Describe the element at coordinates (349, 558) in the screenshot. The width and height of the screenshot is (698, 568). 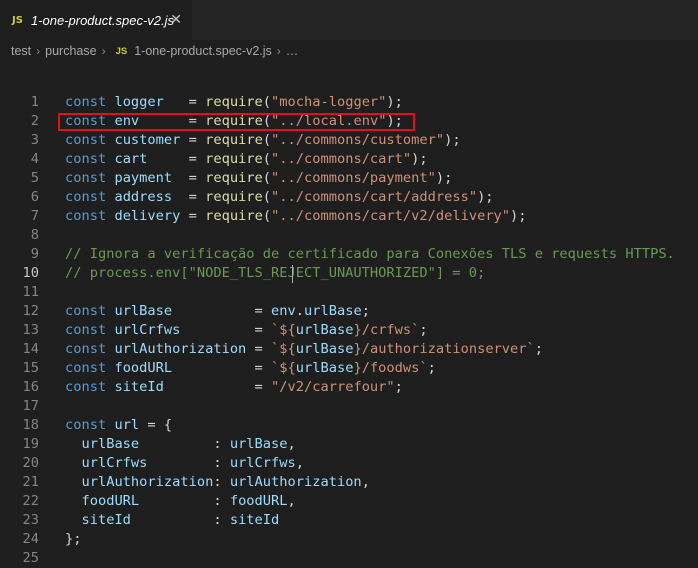
I see `code-line: 25` at that location.